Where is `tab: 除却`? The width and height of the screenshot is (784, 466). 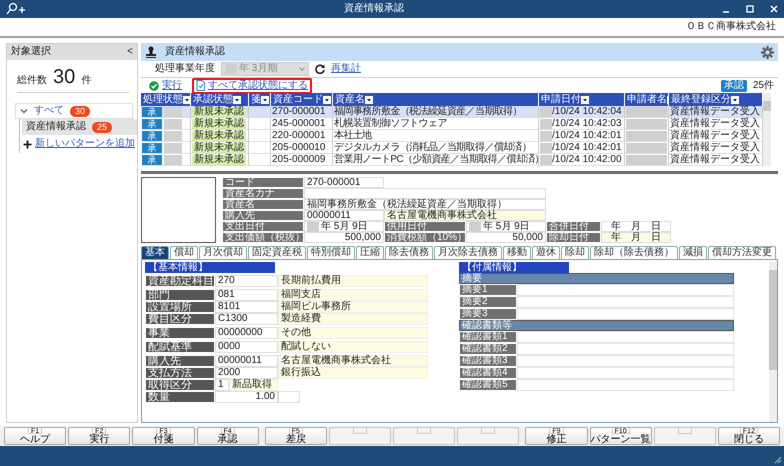 tab: 除却 is located at coordinates (575, 252).